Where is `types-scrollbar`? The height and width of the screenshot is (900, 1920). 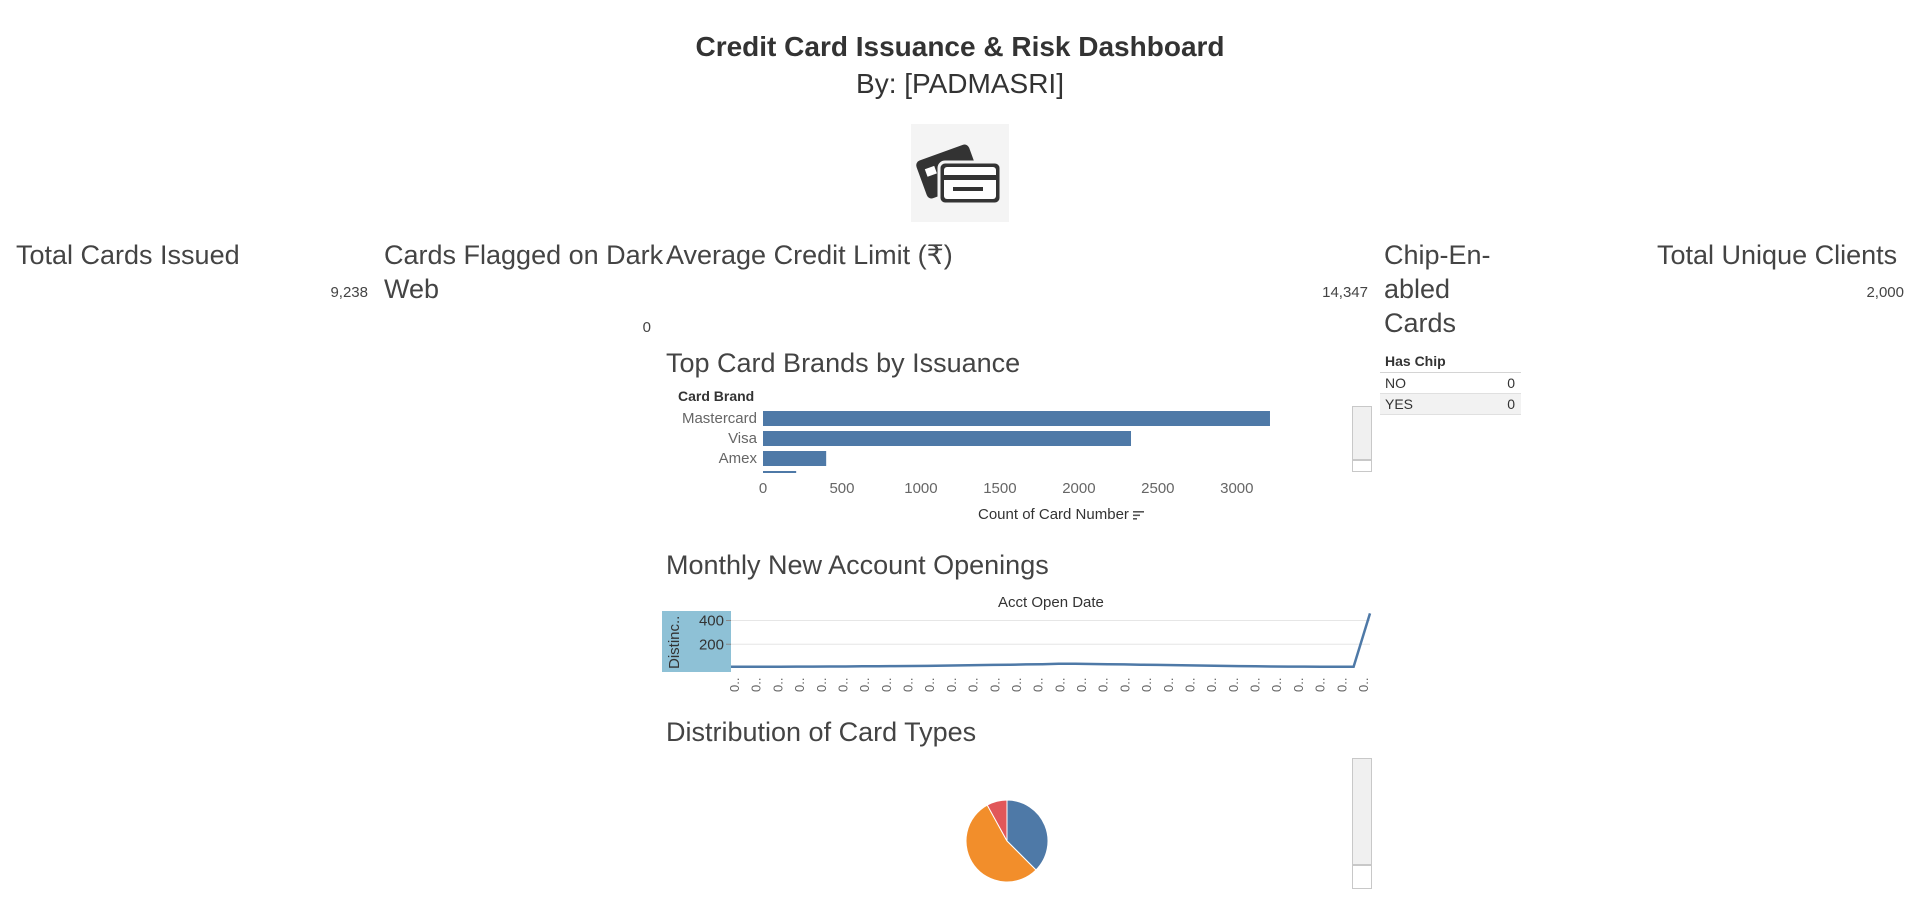
types-scrollbar is located at coordinates (1362, 823).